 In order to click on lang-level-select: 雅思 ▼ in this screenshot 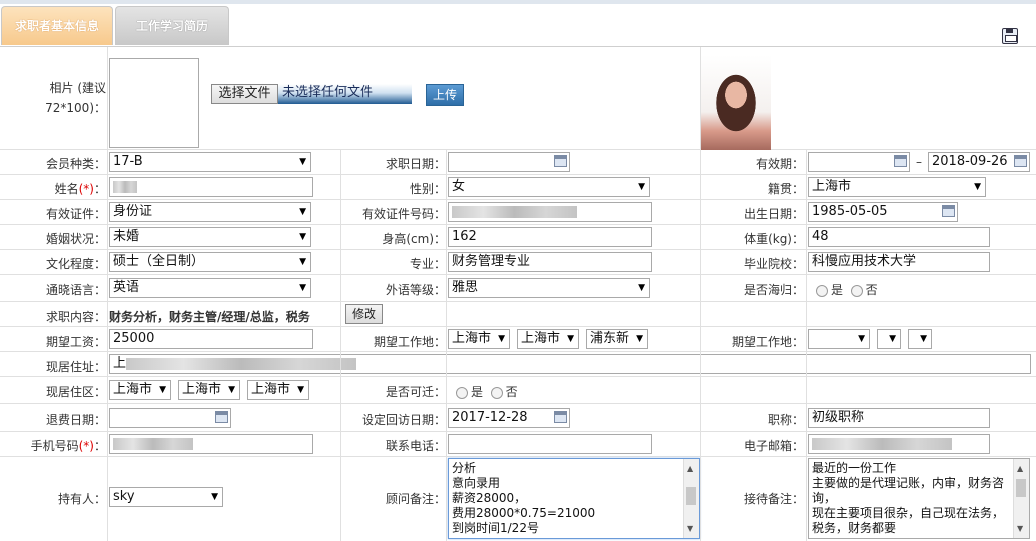, I will do `click(549, 288)`.